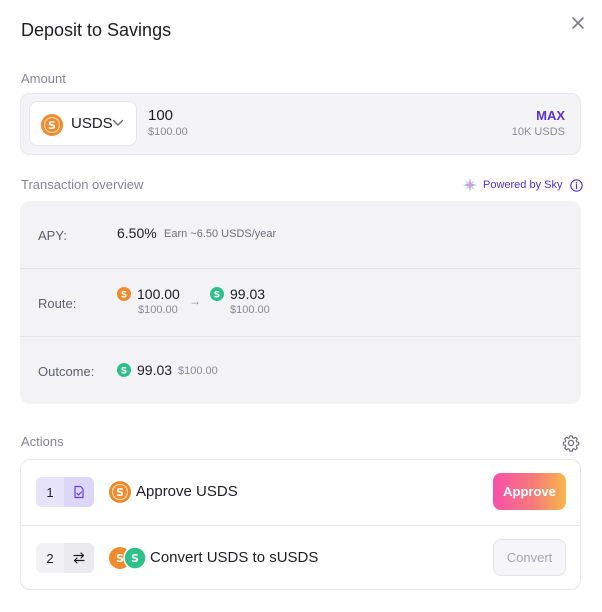 The height and width of the screenshot is (612, 602). Describe the element at coordinates (300, 492) in the screenshot. I see `action-step-approve: 1 S Approve USDS Approve` at that location.